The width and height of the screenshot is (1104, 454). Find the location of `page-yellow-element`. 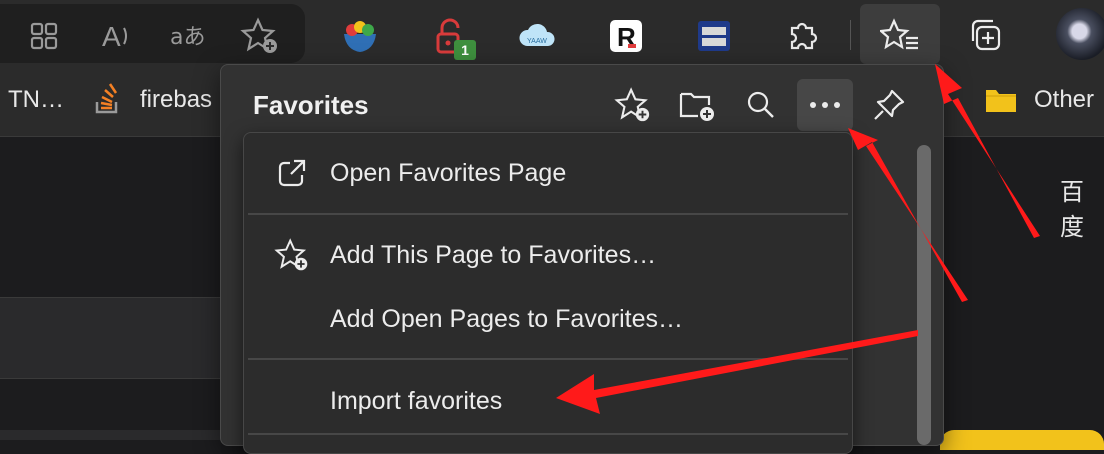

page-yellow-element is located at coordinates (1022, 440).